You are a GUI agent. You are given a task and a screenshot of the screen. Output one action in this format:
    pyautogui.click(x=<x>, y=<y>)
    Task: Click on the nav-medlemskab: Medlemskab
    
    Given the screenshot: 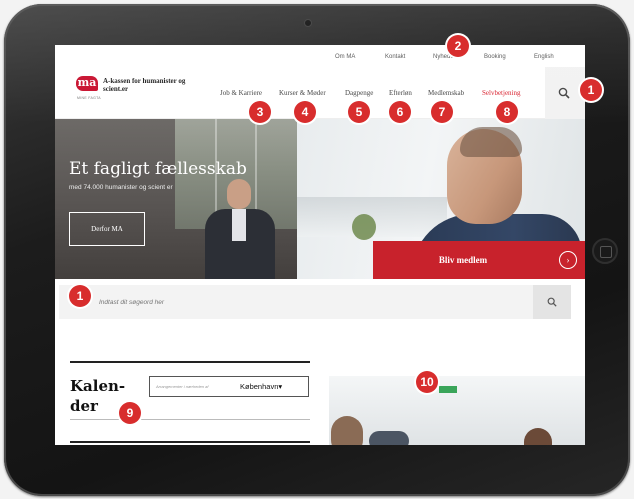 What is the action you would take?
    pyautogui.click(x=446, y=93)
    